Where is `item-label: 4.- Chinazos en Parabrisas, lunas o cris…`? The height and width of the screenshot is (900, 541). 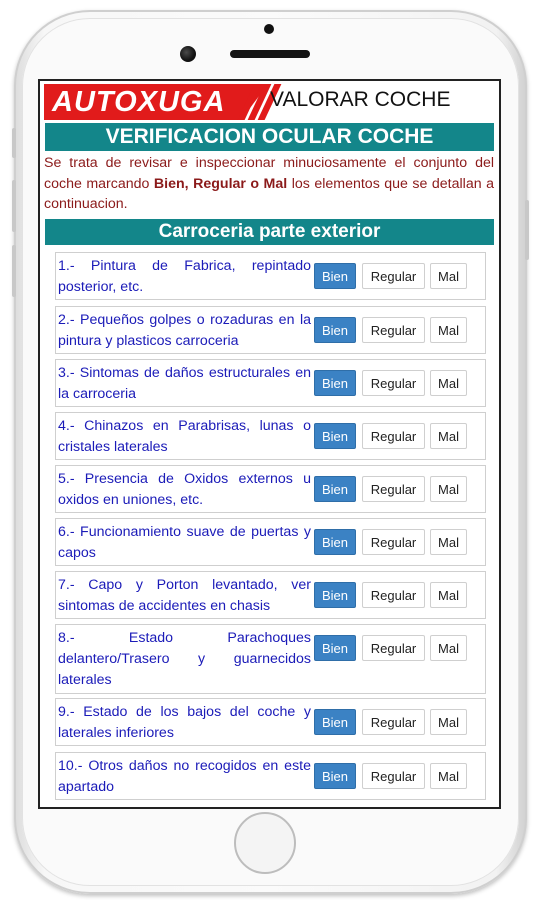
item-label: 4.- Chinazos en Parabrisas, lunas o cris… is located at coordinates (184, 436).